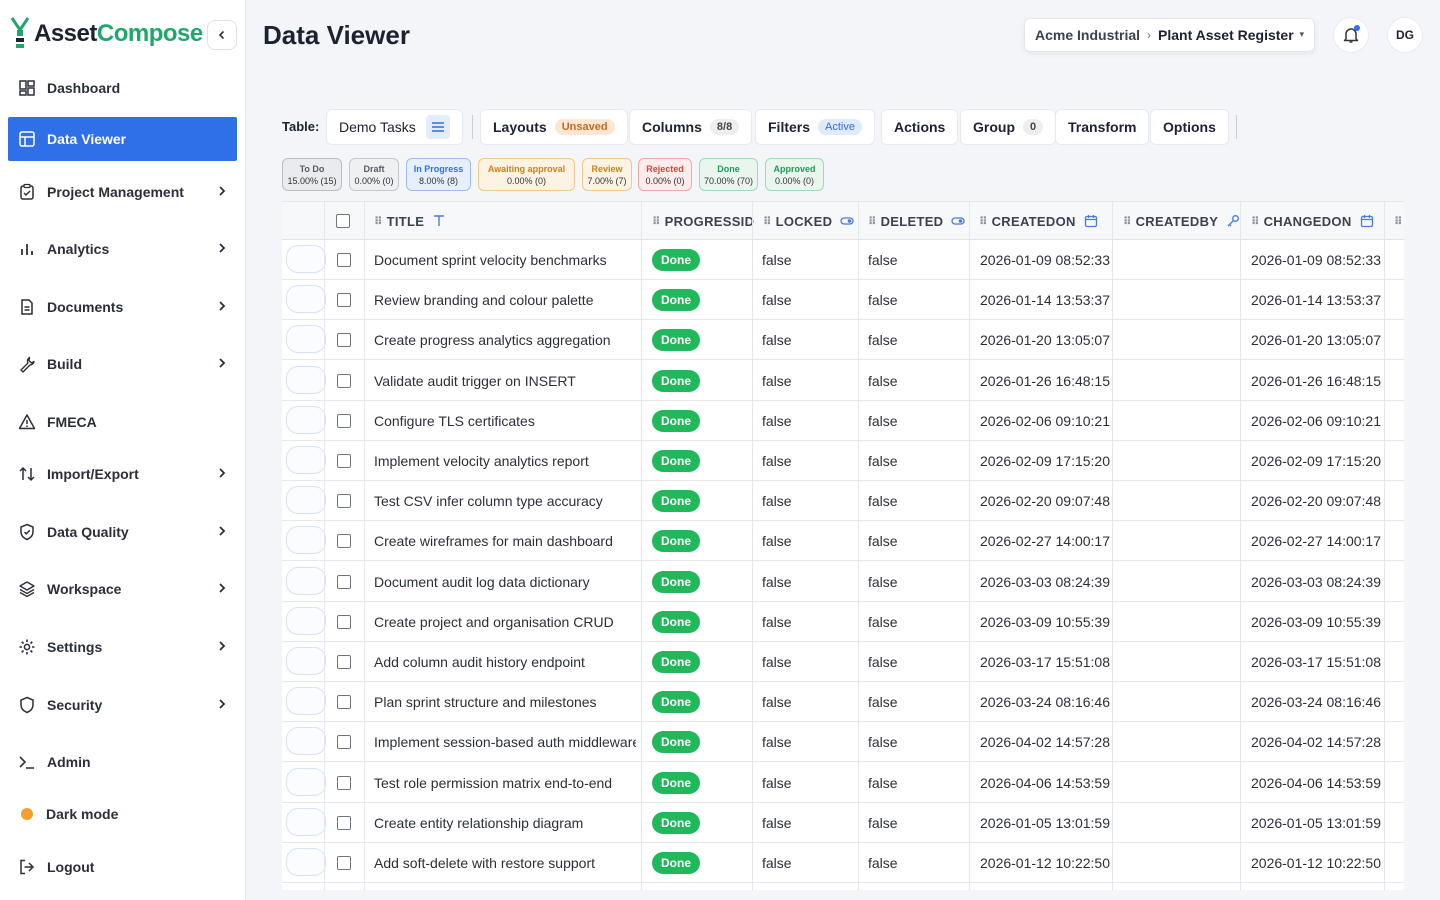 The width and height of the screenshot is (1440, 900). Describe the element at coordinates (505, 702) in the screenshot. I see `cell-title: Plan sprint structure and milestones` at that location.